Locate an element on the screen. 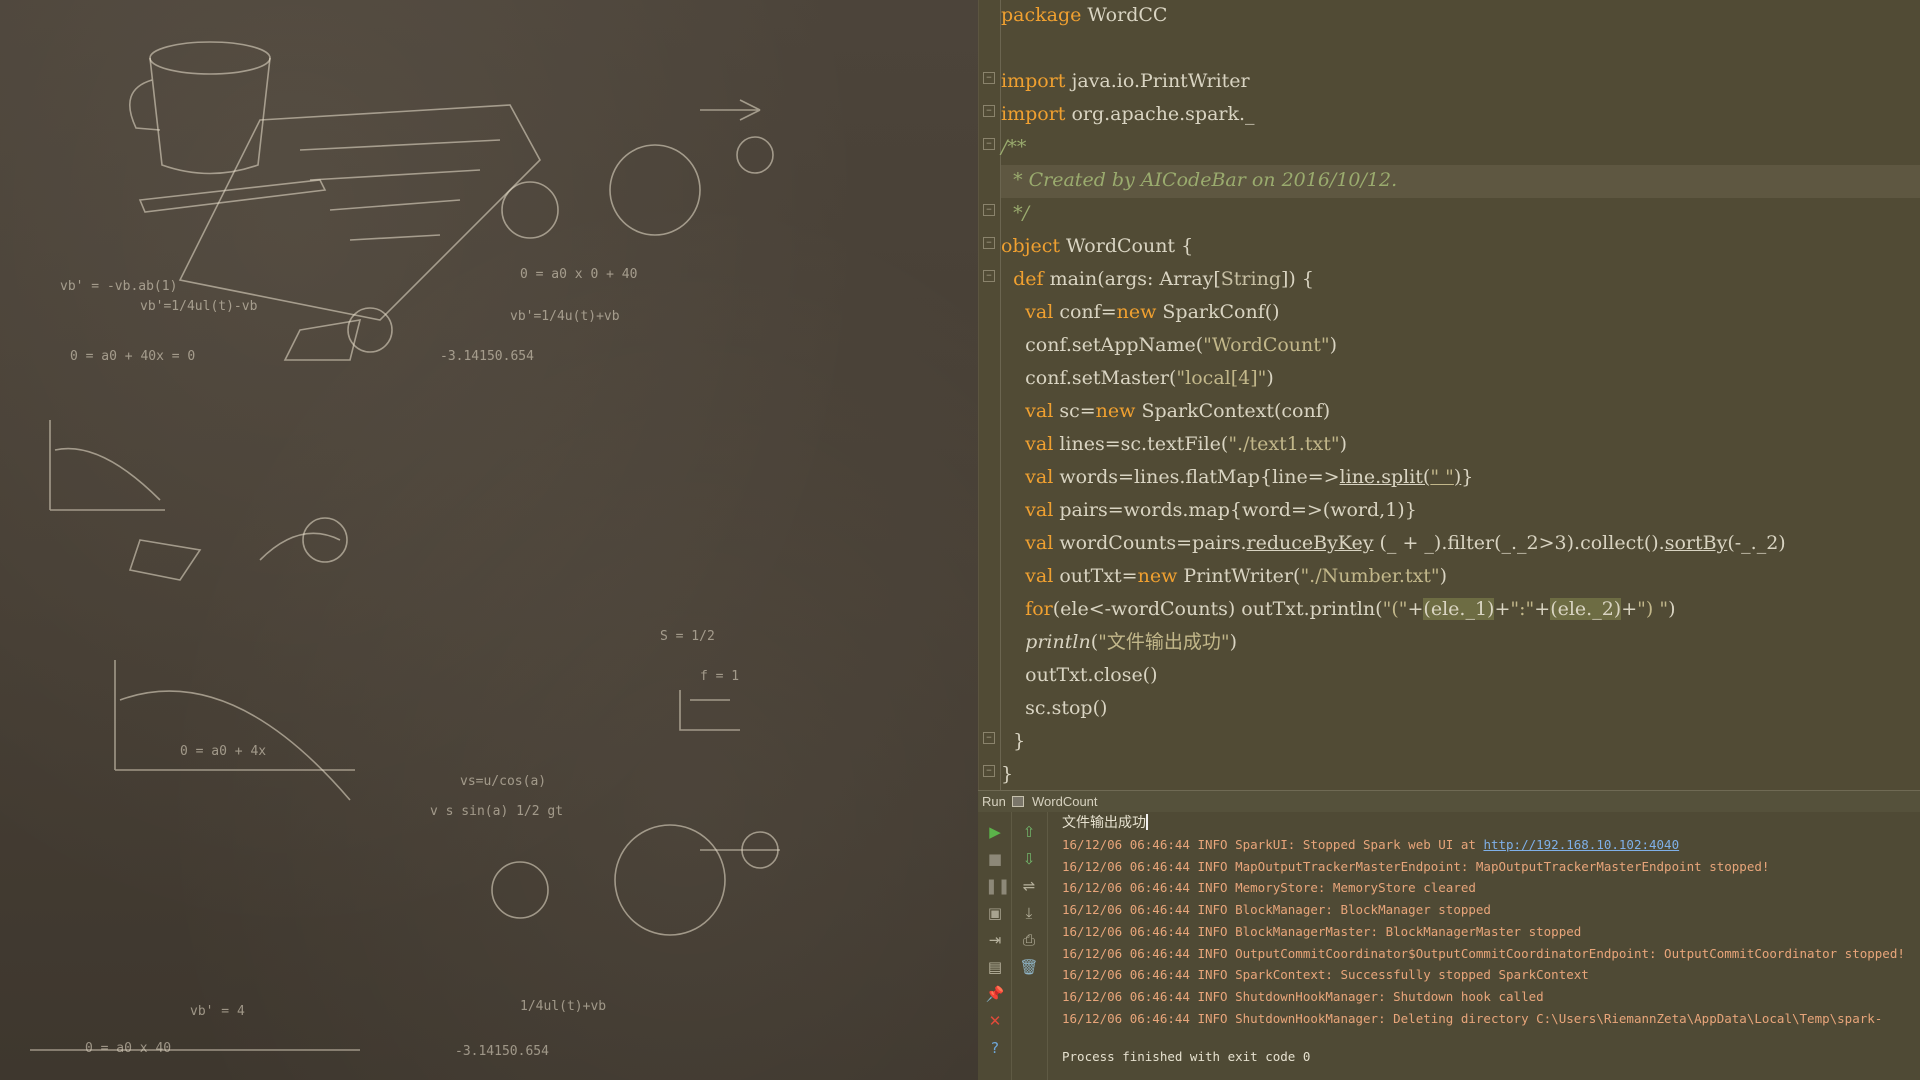 This screenshot has height=1080, width=1920. code-token: lines=sc.textFile( is located at coordinates (1141, 444).